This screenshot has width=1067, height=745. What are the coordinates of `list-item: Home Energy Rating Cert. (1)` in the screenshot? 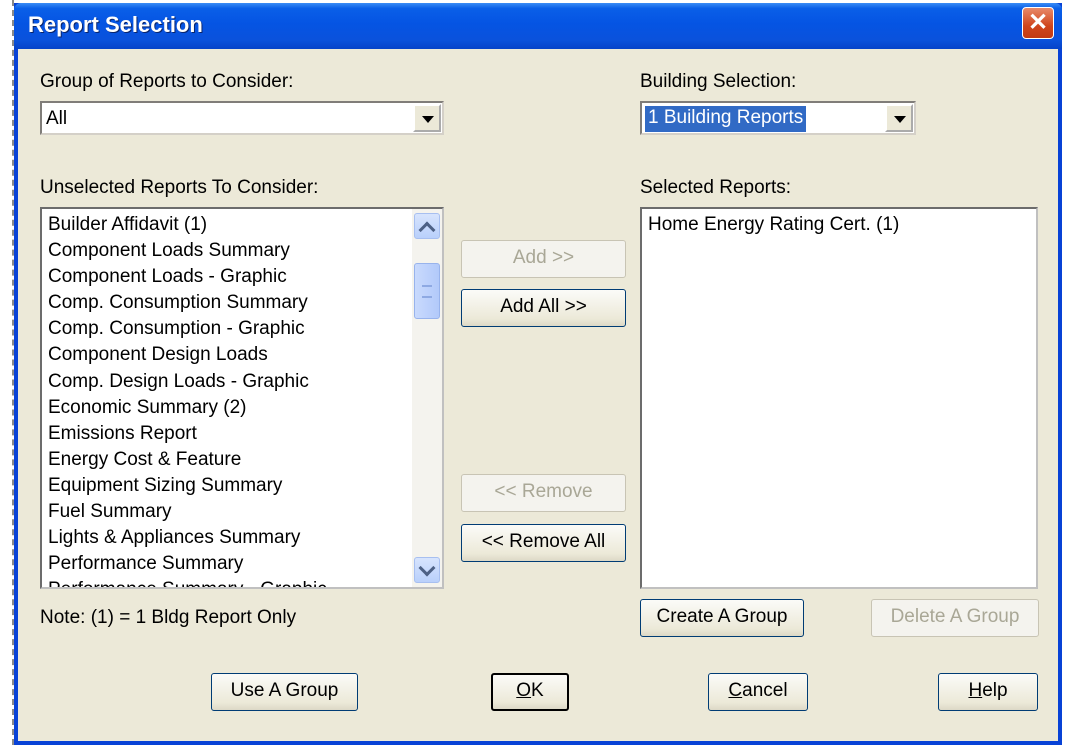 It's located at (839, 225).